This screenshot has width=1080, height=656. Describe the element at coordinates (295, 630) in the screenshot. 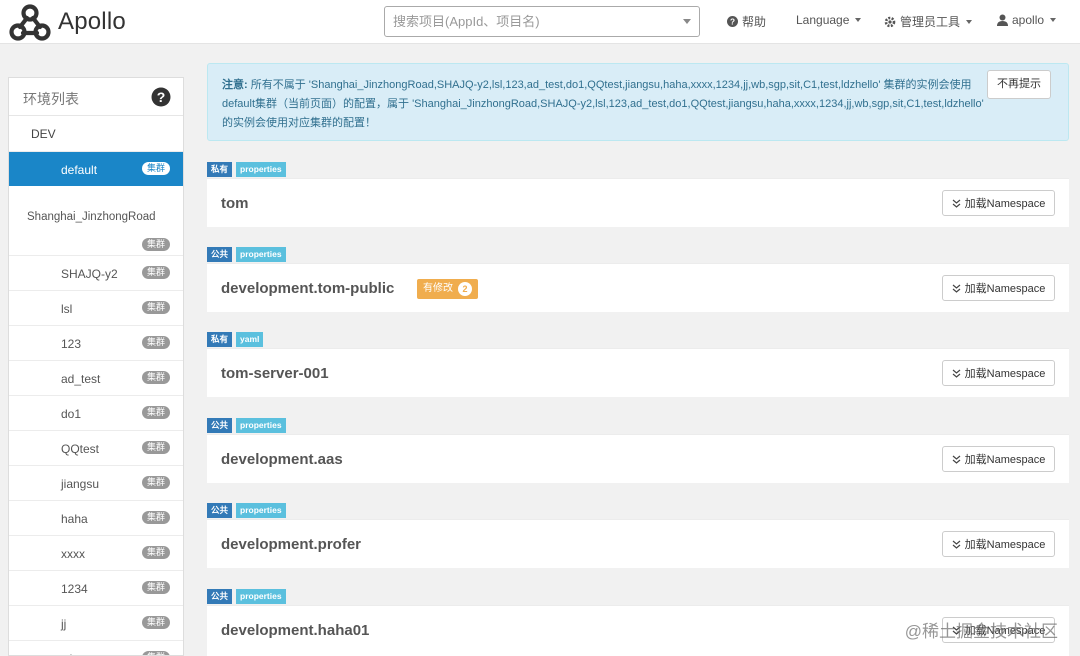

I see `namespace-name: development.haha01` at that location.